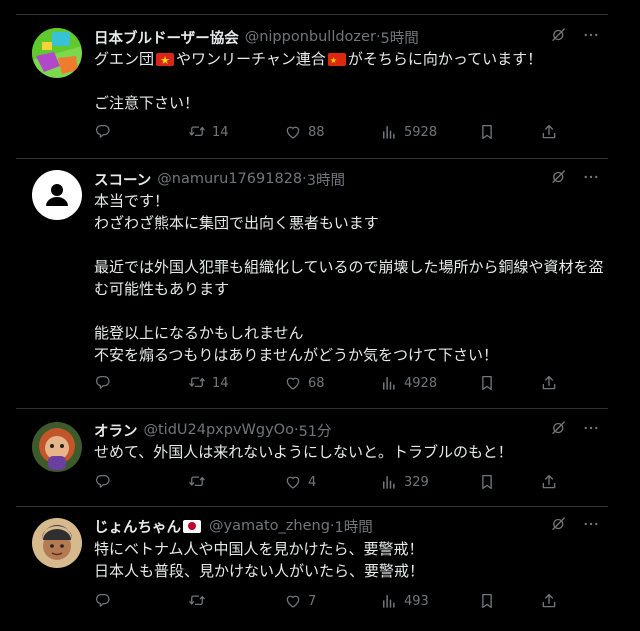  I want to click on text-line: わざわざ熊本に集団で出向く悪者もいます, so click(236, 223).